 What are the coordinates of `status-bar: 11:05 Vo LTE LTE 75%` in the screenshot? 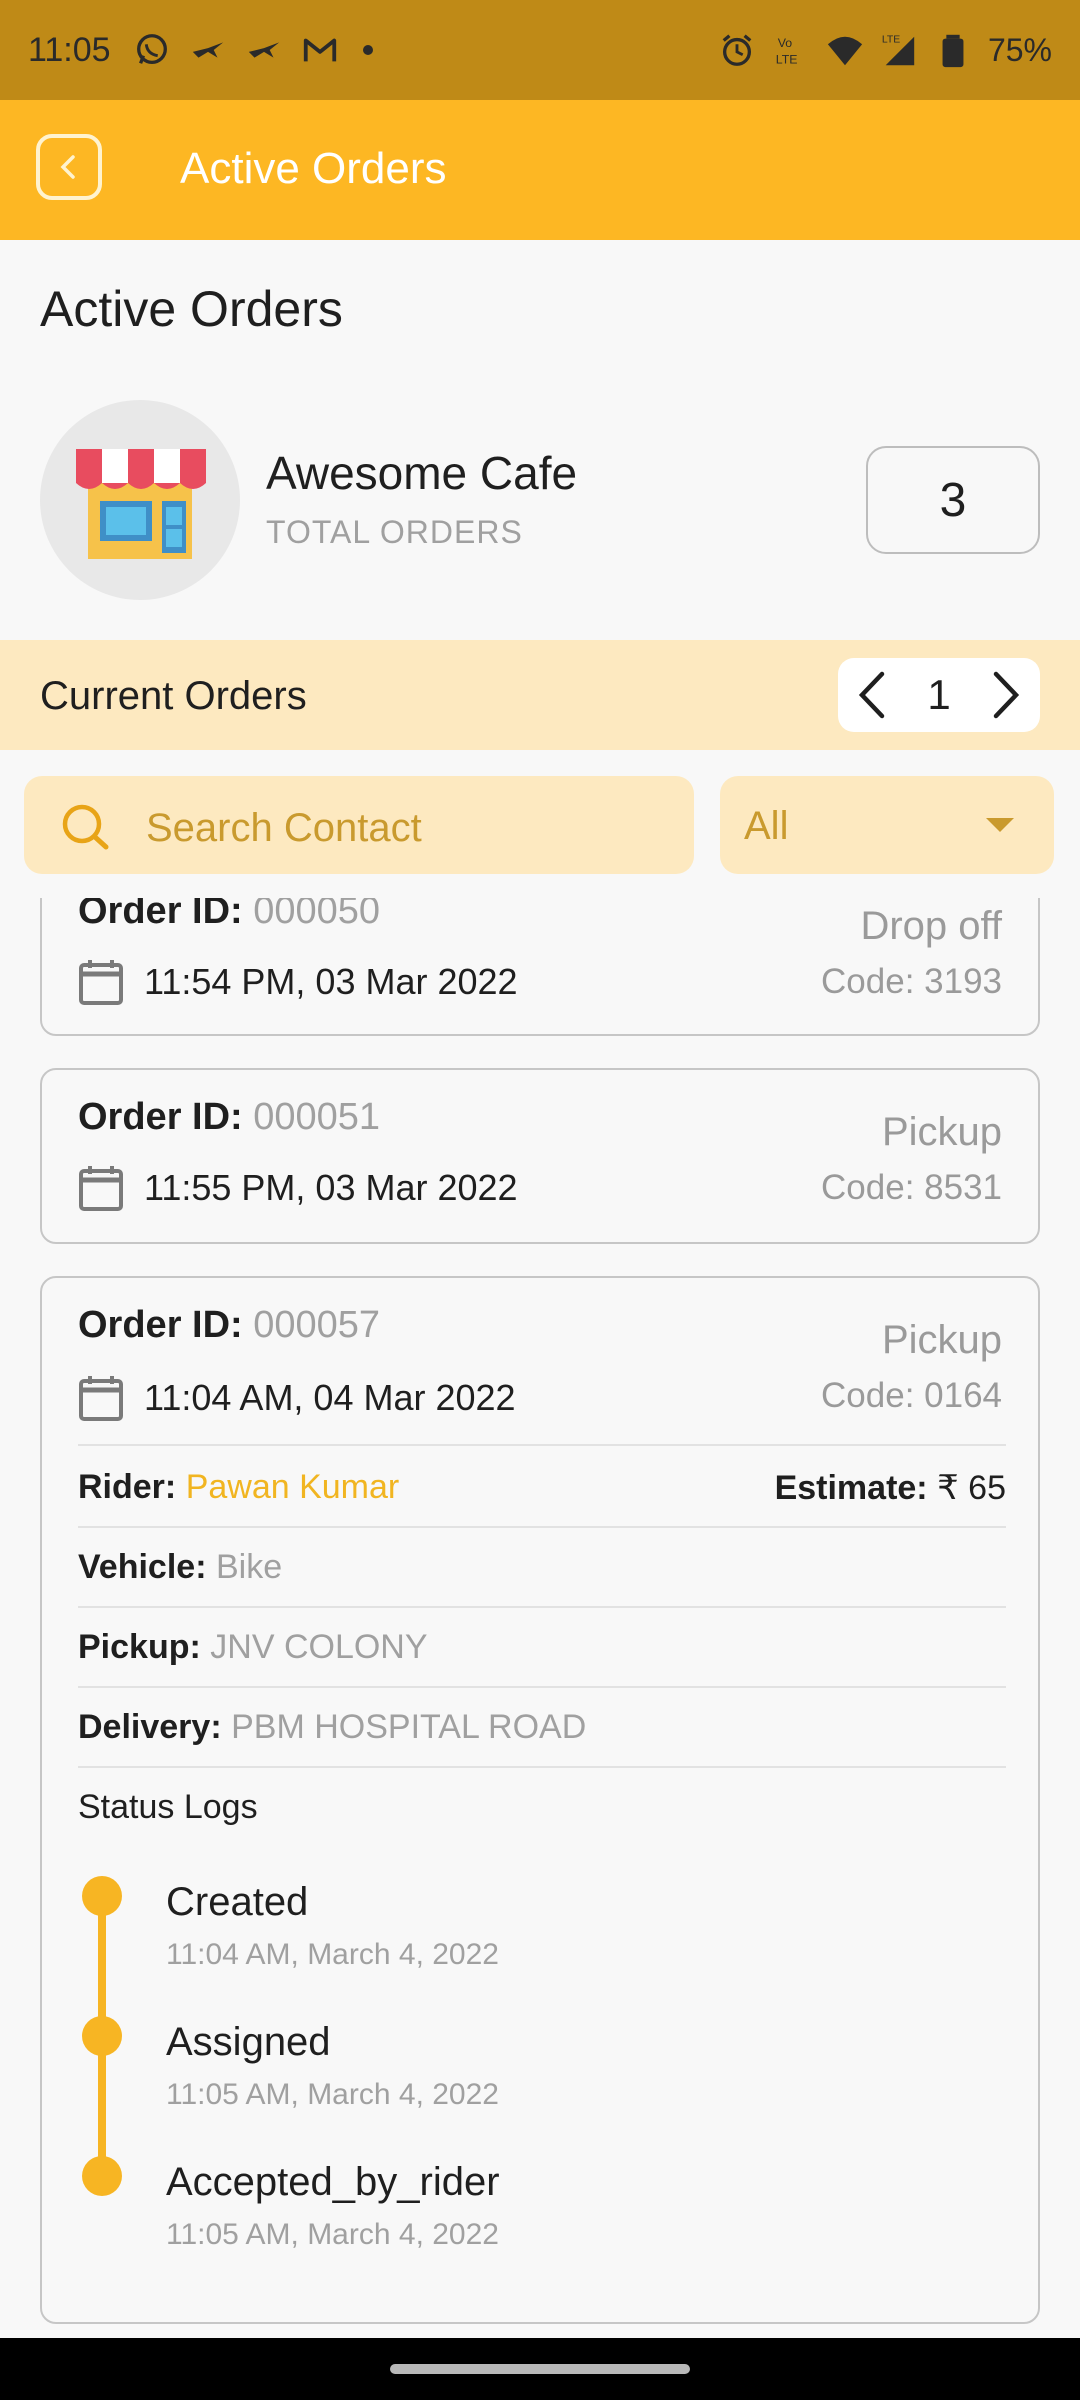 It's located at (540, 50).